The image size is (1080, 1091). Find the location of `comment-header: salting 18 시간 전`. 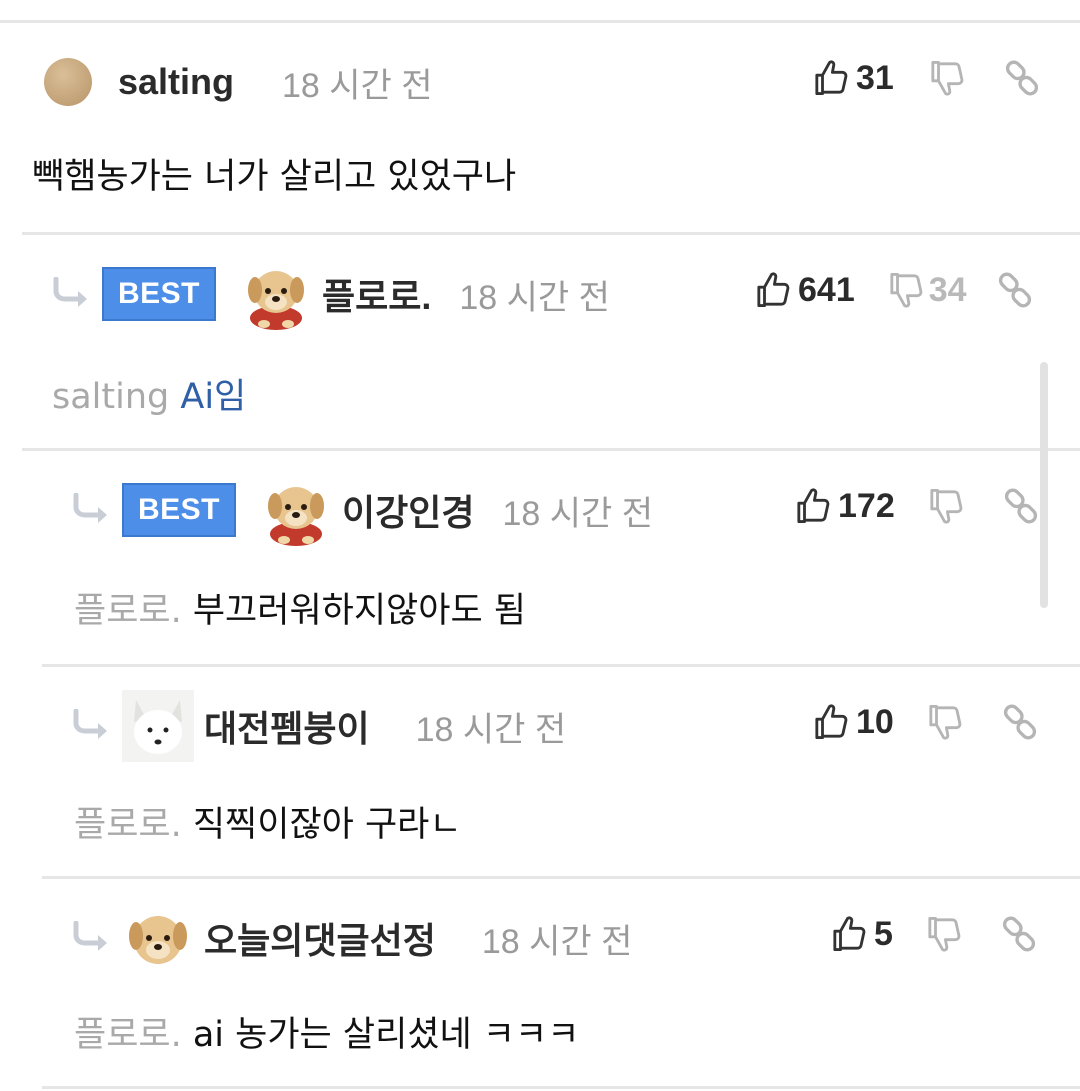

comment-header: salting 18 시간 전 is located at coordinates (238, 82).